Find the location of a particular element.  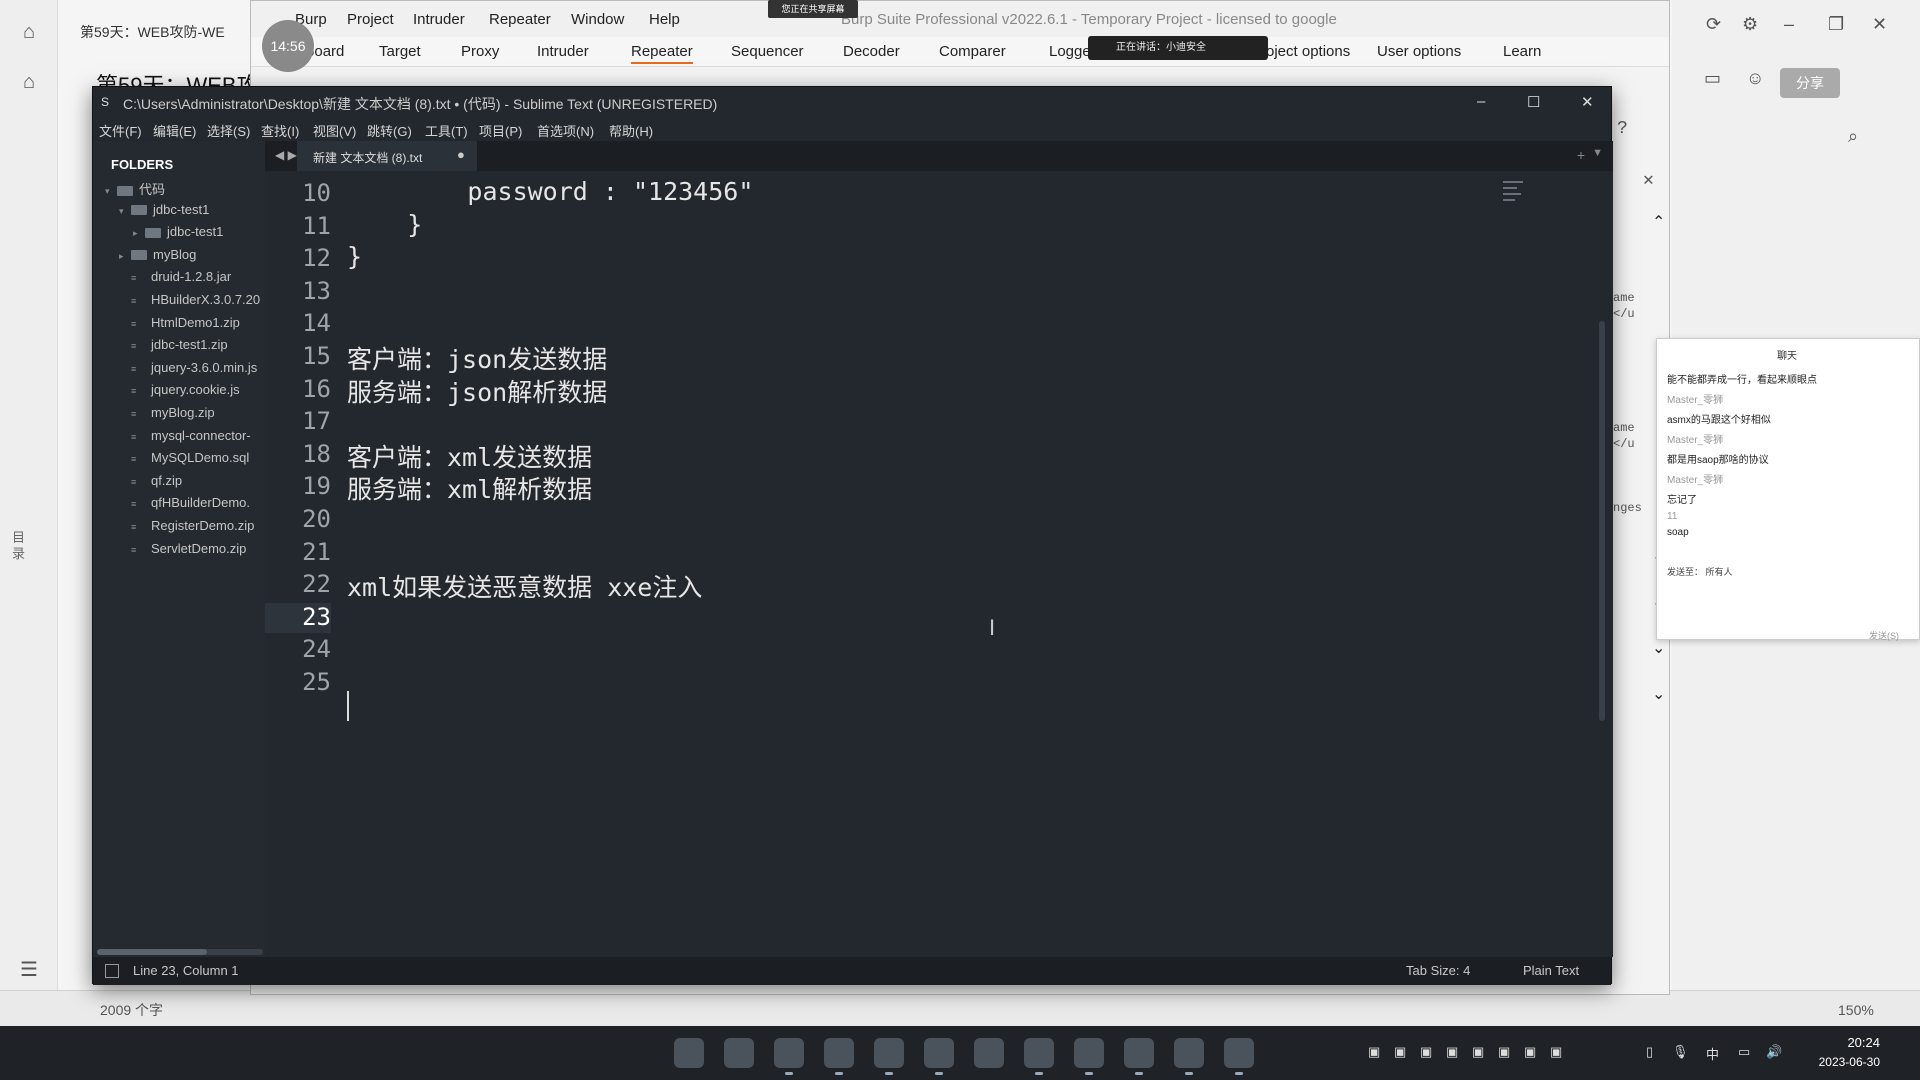

burp-menu-project: Project is located at coordinates (370, 19).